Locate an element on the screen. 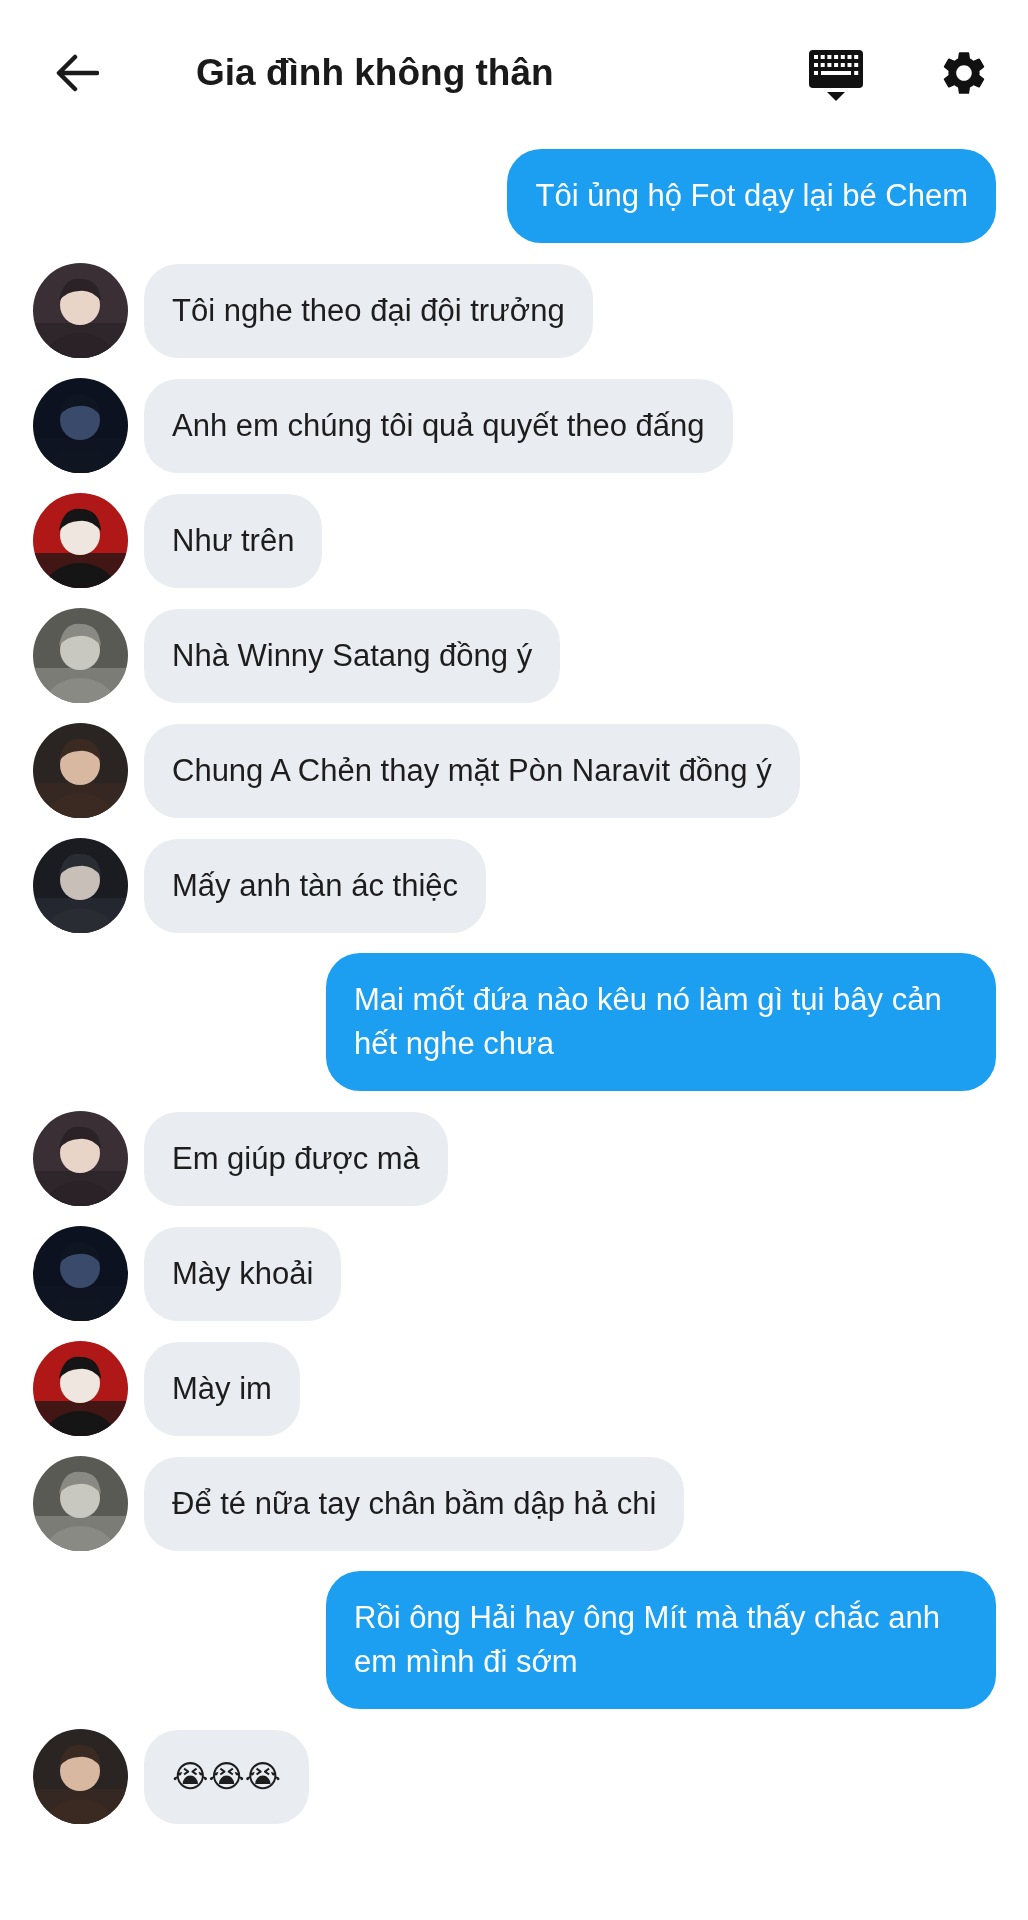  received-message: Mày khoải is located at coordinates (243, 1274).